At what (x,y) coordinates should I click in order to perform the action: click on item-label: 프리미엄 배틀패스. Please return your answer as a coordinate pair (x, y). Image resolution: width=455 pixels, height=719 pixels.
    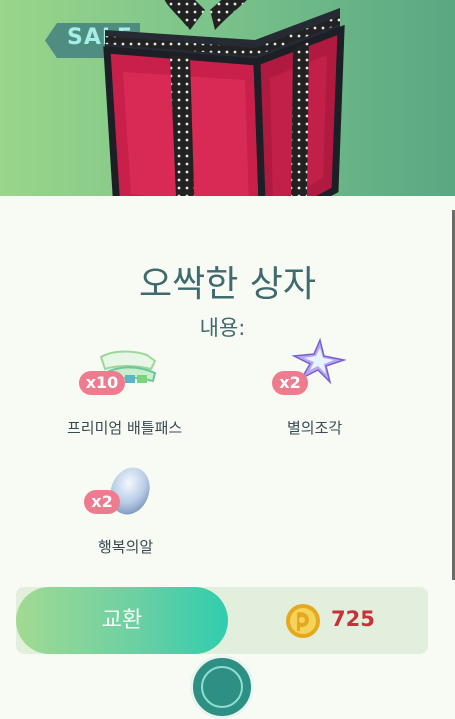
    Looking at the image, I should click on (125, 428).